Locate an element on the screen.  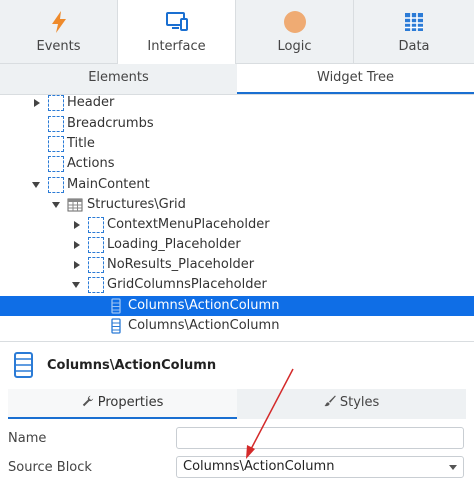
tab-logic: Logic is located at coordinates (295, 31).